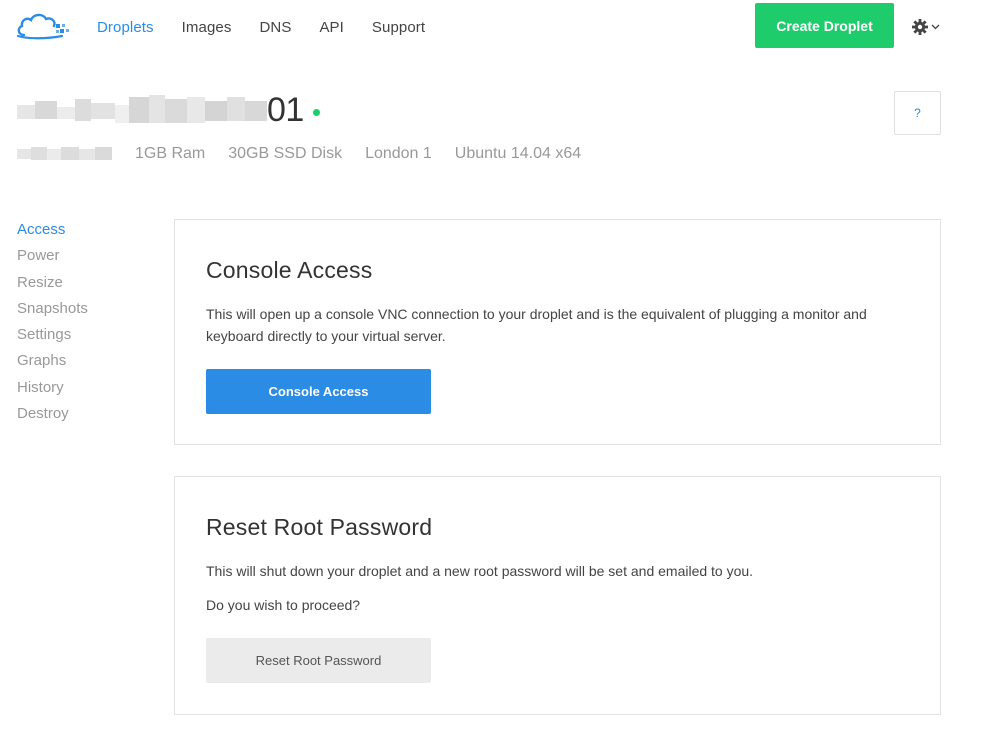 This screenshot has height=750, width=1000. I want to click on gear-icon, so click(920, 27).